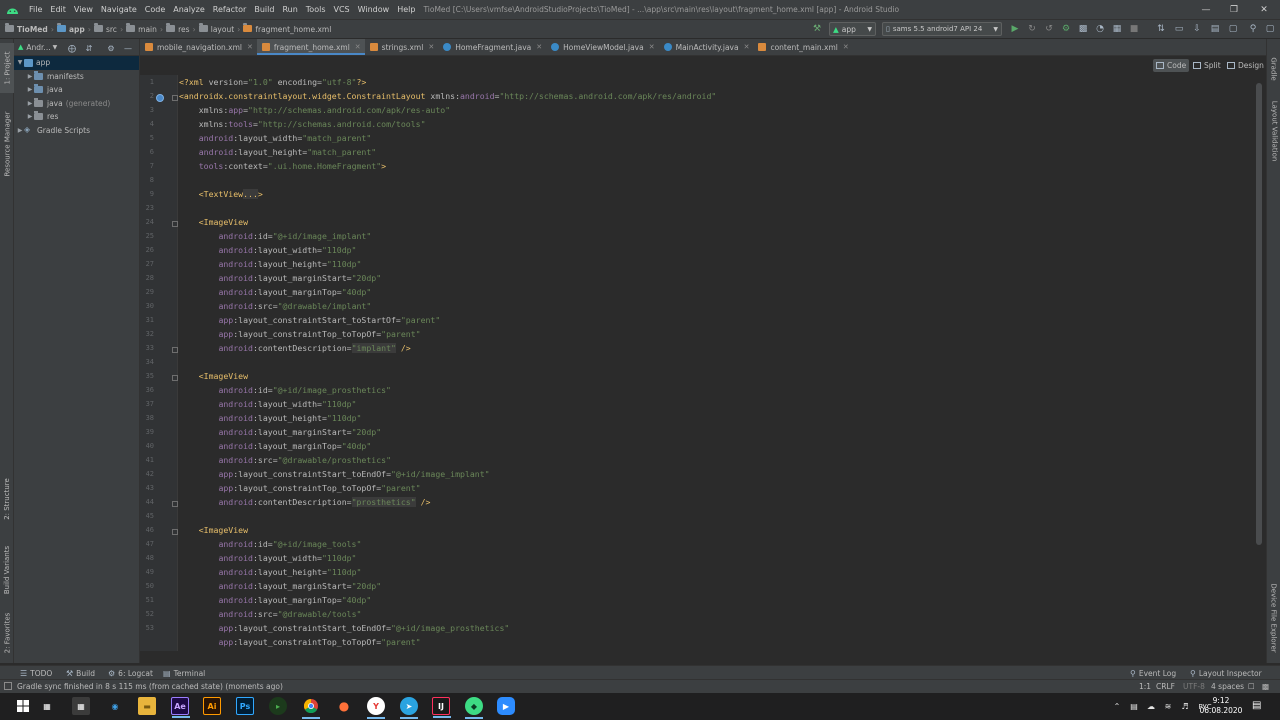 This screenshot has width=1280, height=720. Describe the element at coordinates (180, 707) in the screenshot. I see `after-effects-icon: Ae` at that location.